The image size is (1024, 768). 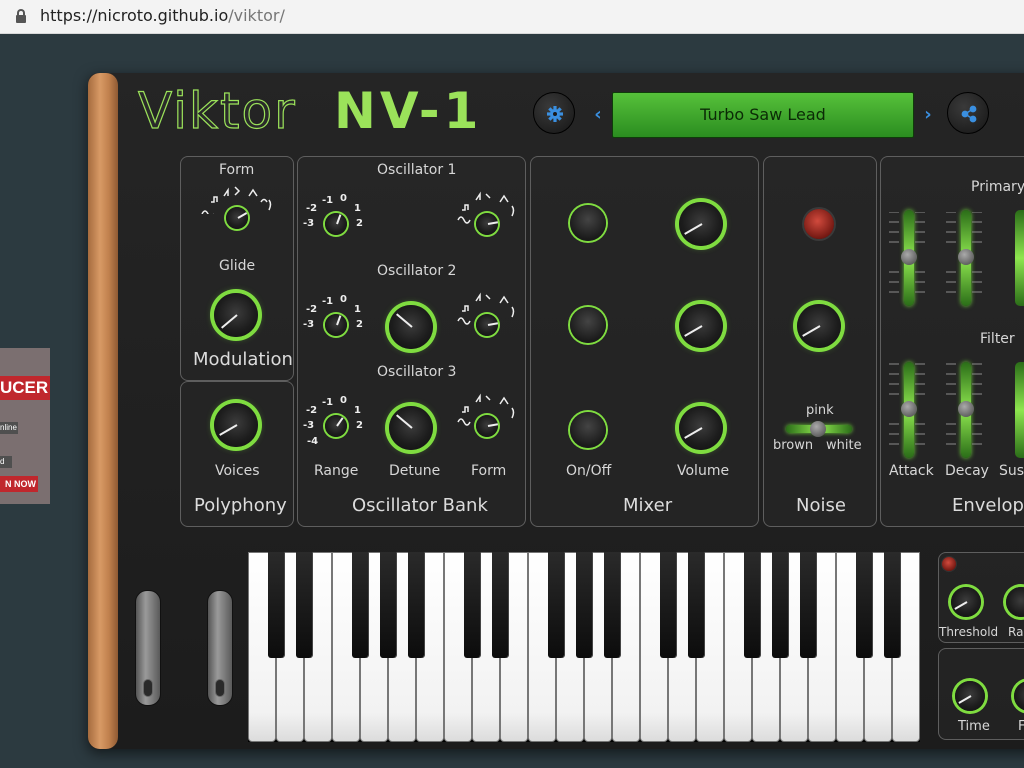 I want to click on voices-knob, so click(x=236, y=425).